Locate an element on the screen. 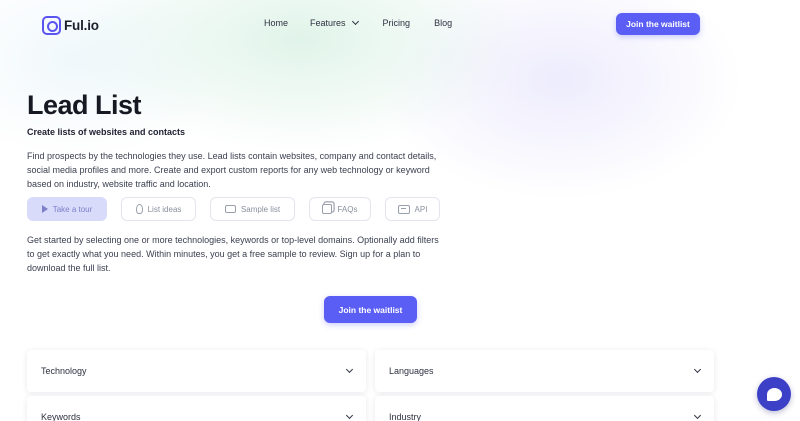 This screenshot has width=800, height=421. take-a-tour-label: Take a tour is located at coordinates (72, 209).